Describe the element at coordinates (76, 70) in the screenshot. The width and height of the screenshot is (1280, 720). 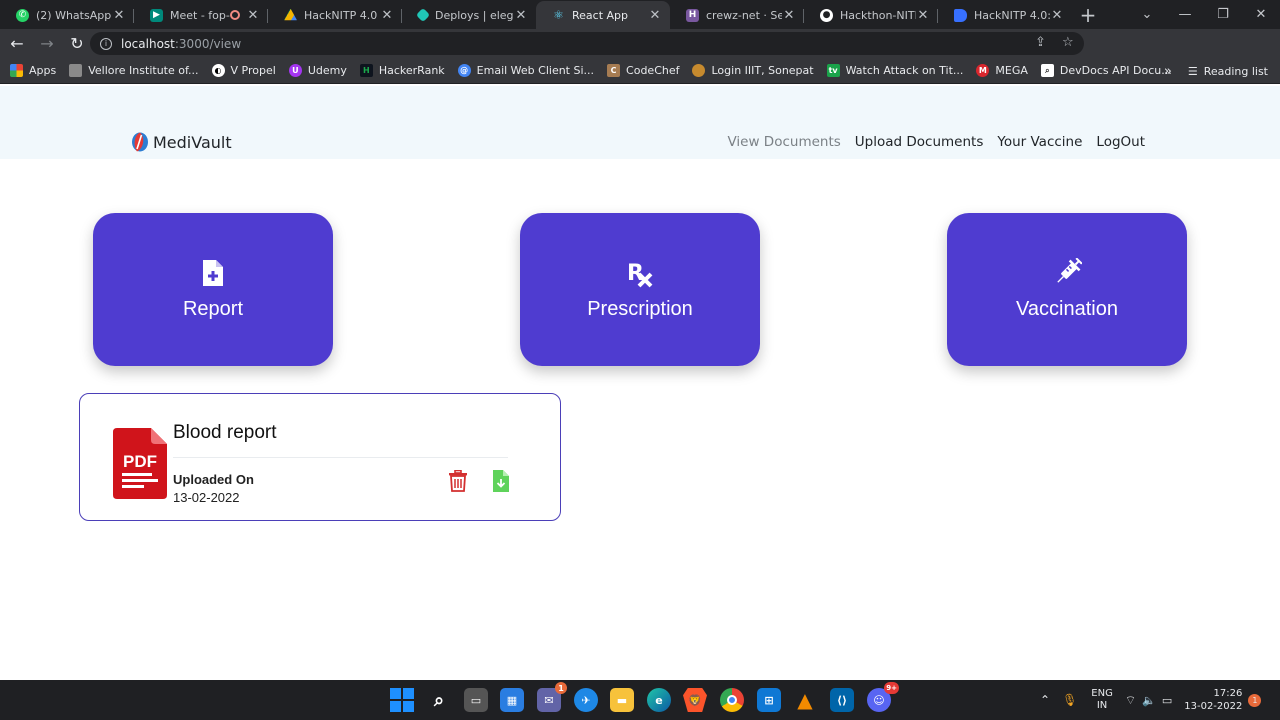
I see `vit-icon` at that location.